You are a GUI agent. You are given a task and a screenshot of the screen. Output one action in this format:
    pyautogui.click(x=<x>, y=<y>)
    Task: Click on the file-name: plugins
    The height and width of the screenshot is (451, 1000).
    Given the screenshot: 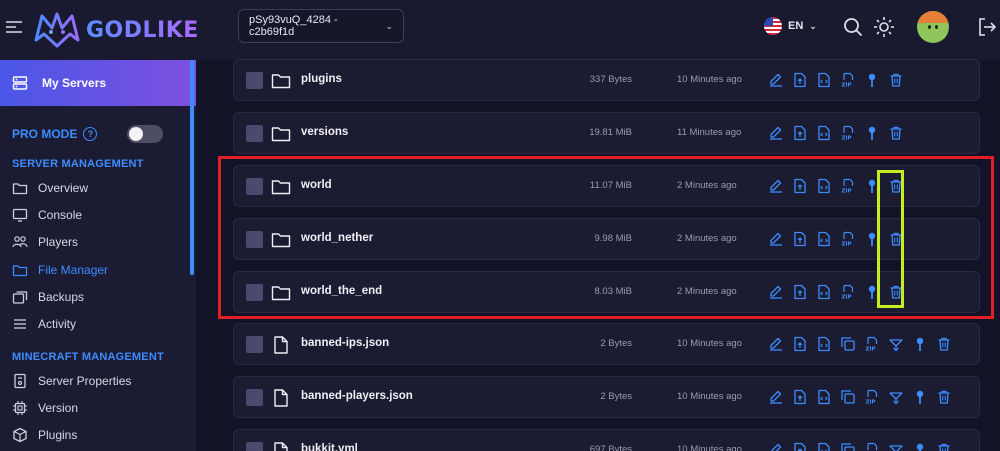 What is the action you would take?
    pyautogui.click(x=321, y=79)
    